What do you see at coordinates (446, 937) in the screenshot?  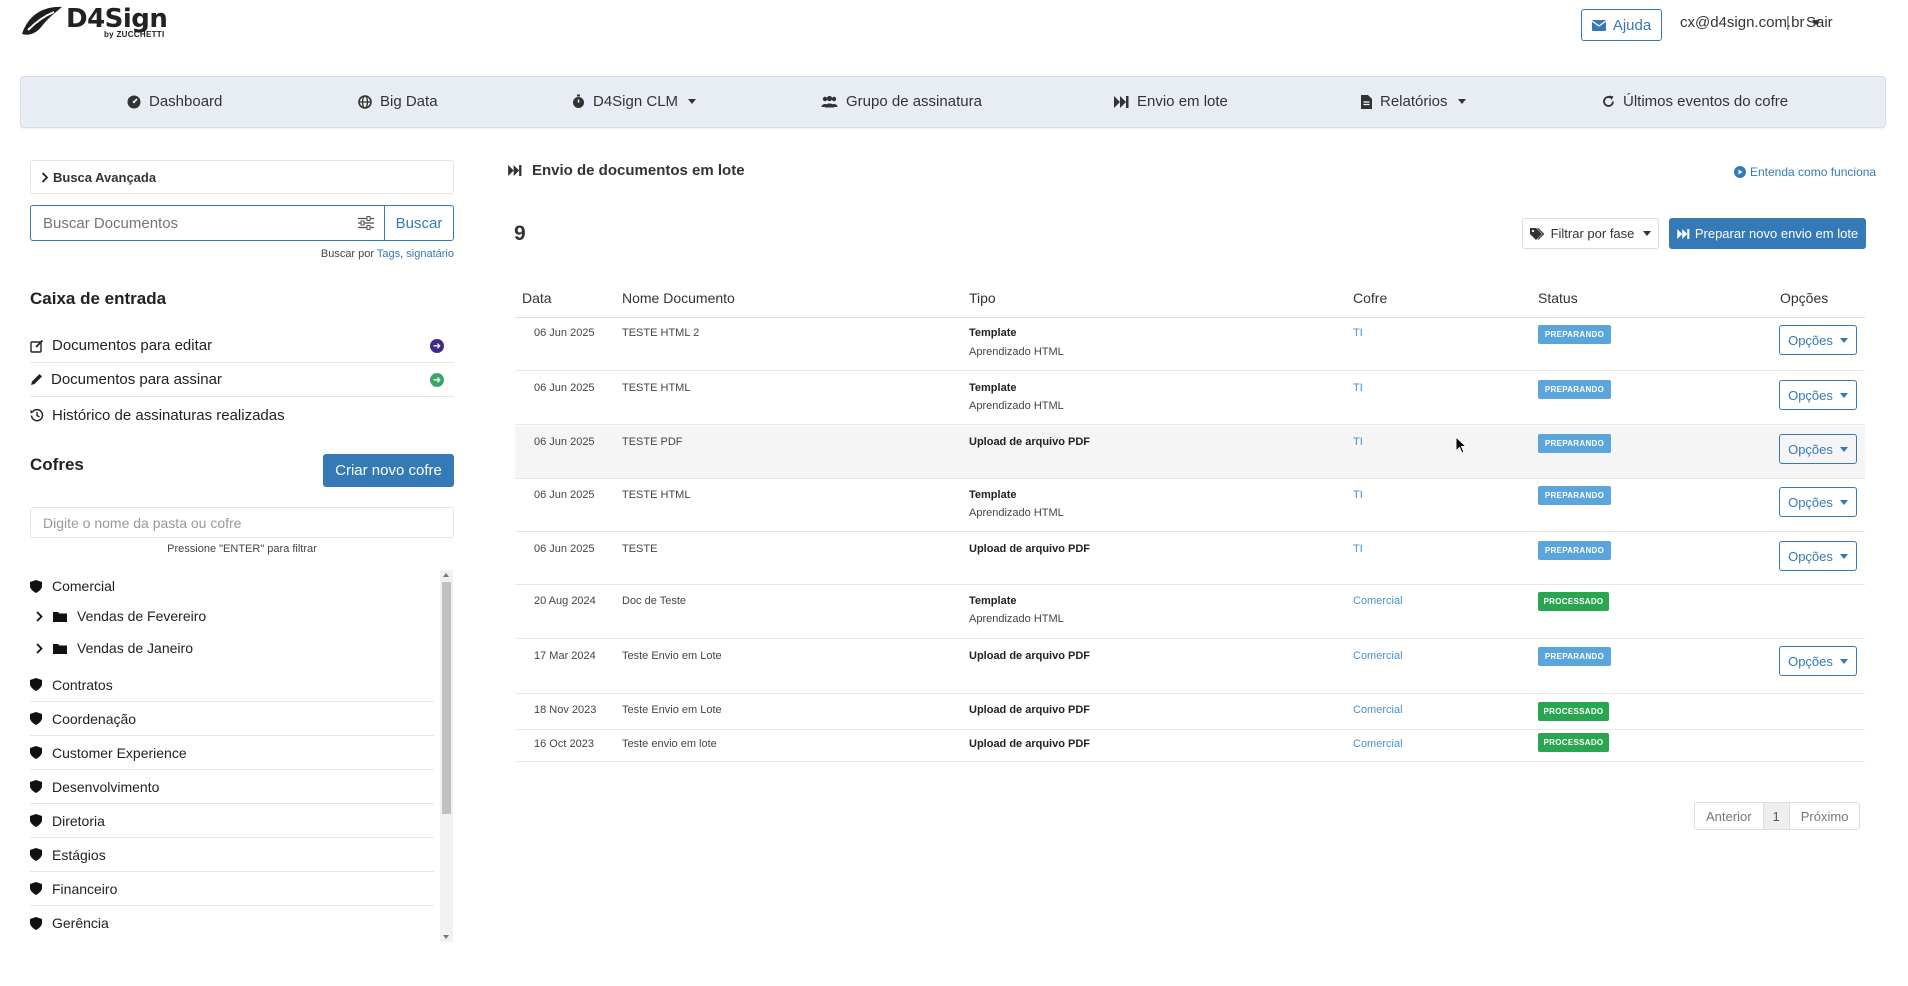 I see `scroll-down-icon` at bounding box center [446, 937].